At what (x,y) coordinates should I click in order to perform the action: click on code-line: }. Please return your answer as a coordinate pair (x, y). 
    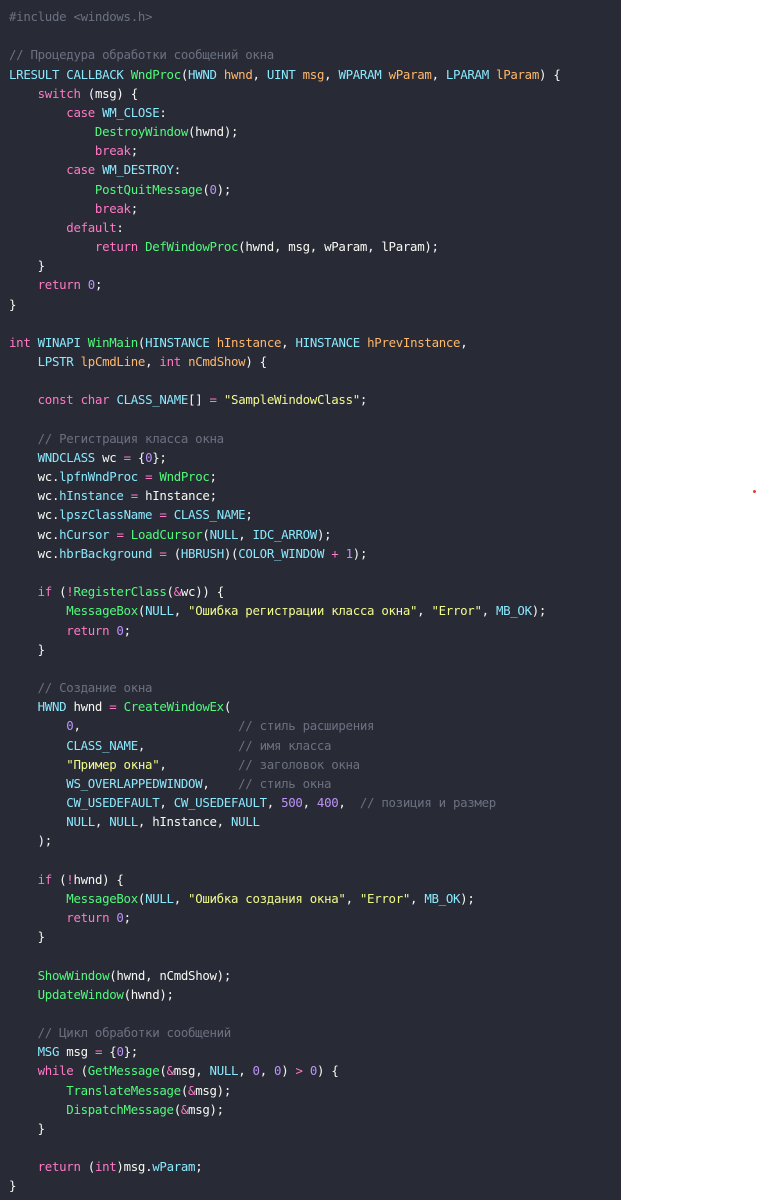
    Looking at the image, I should click on (284, 649).